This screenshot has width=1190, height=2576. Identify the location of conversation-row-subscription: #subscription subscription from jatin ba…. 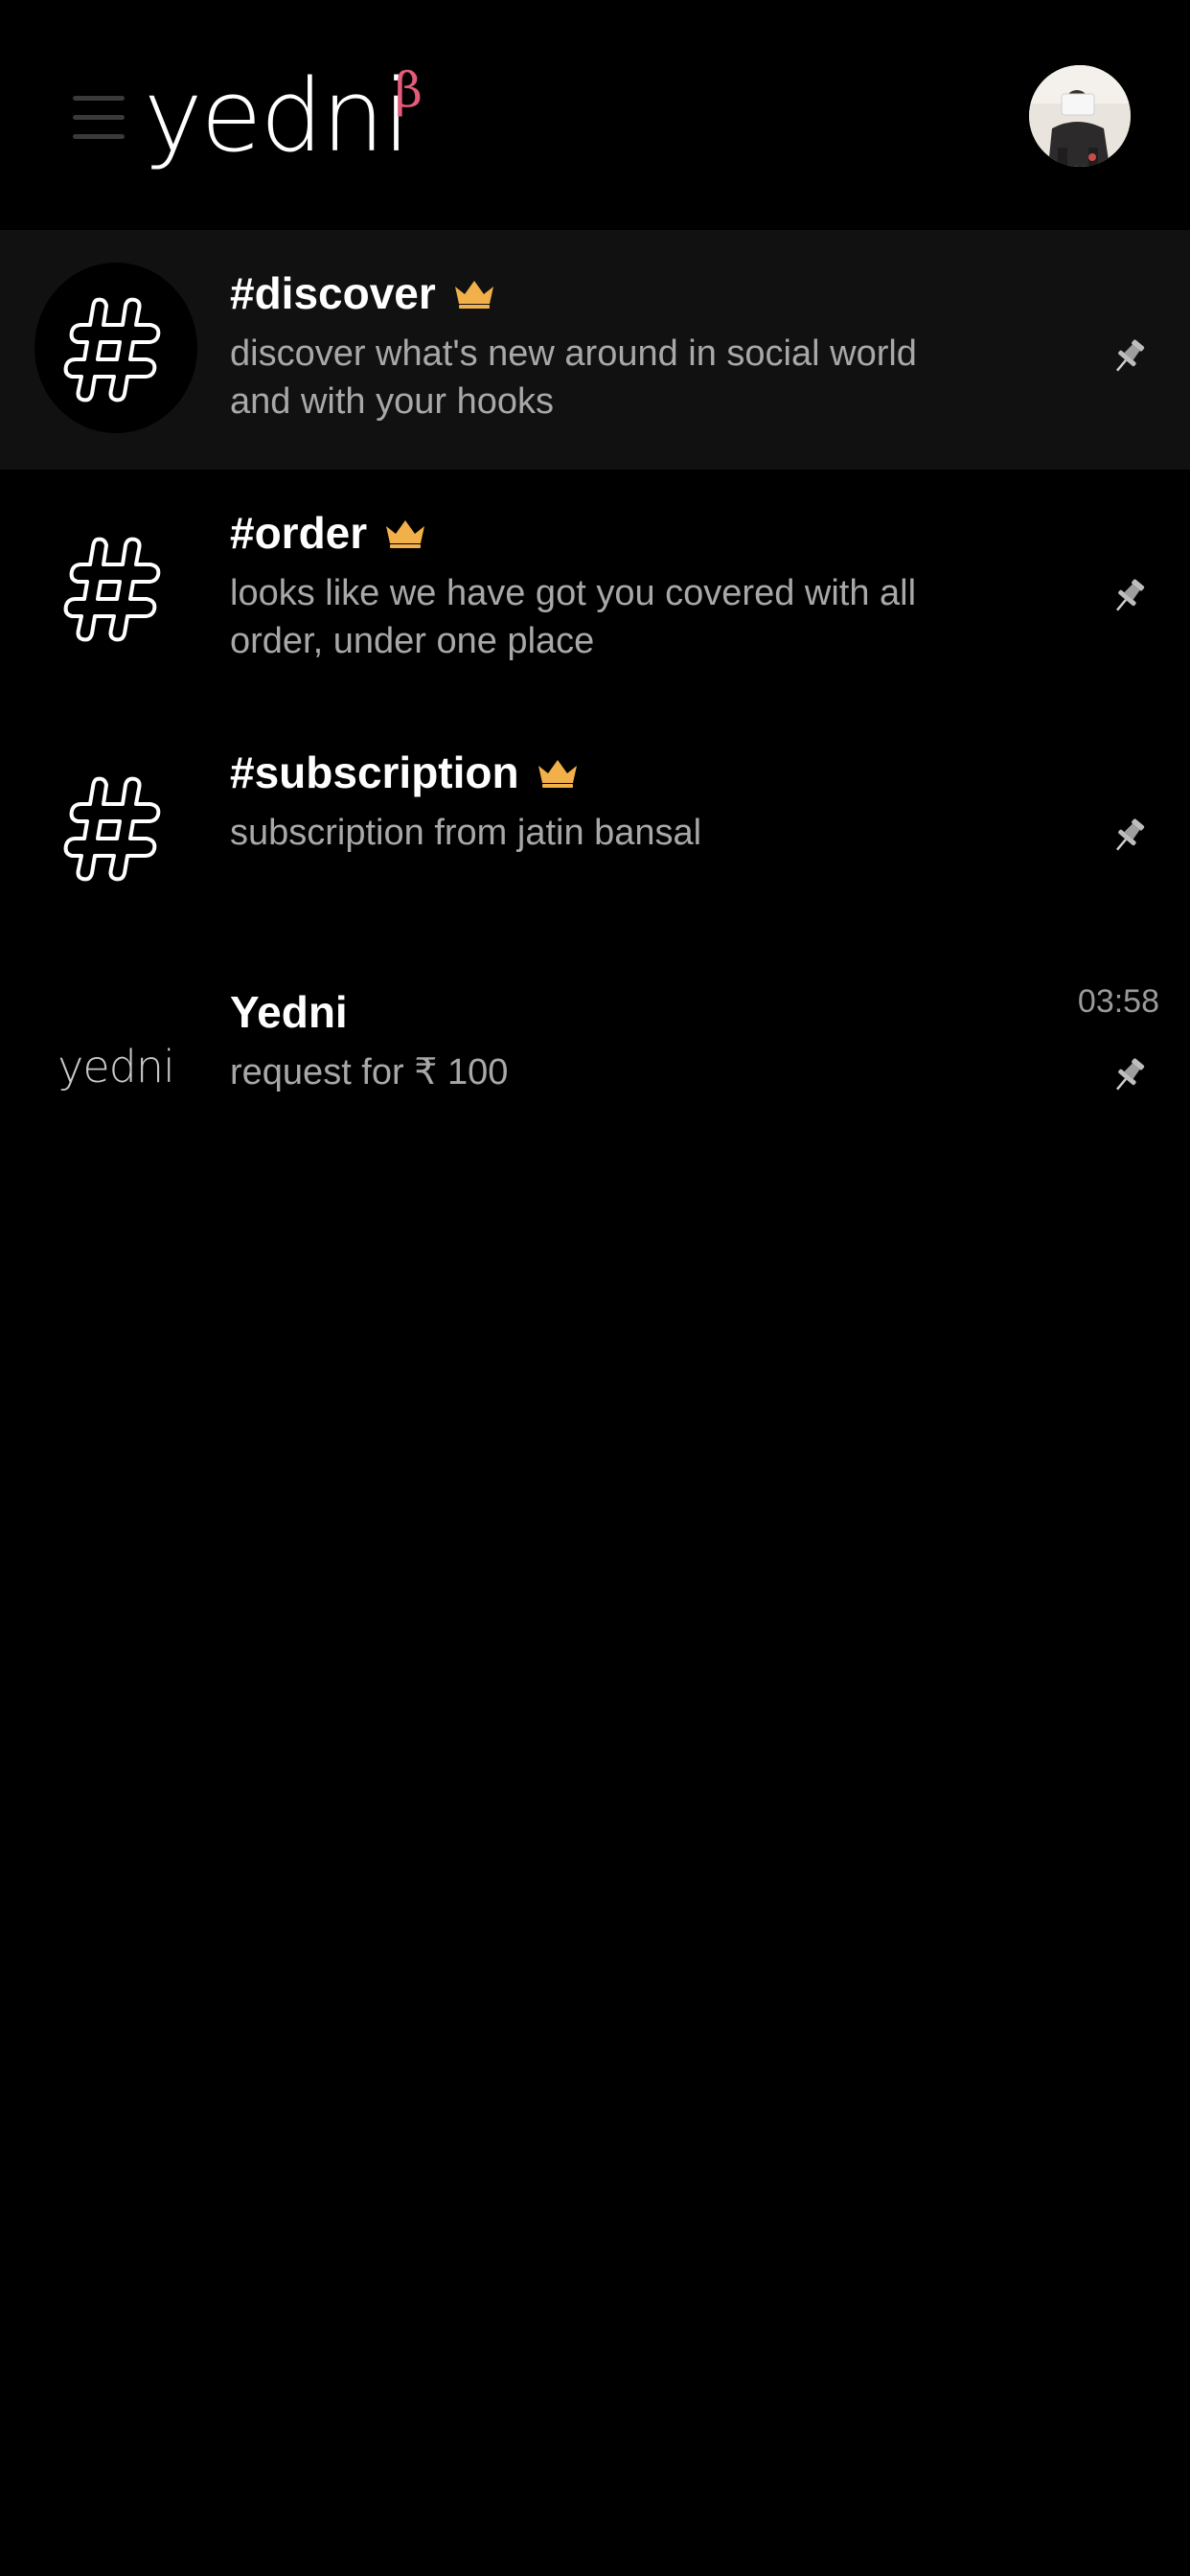
(595, 829).